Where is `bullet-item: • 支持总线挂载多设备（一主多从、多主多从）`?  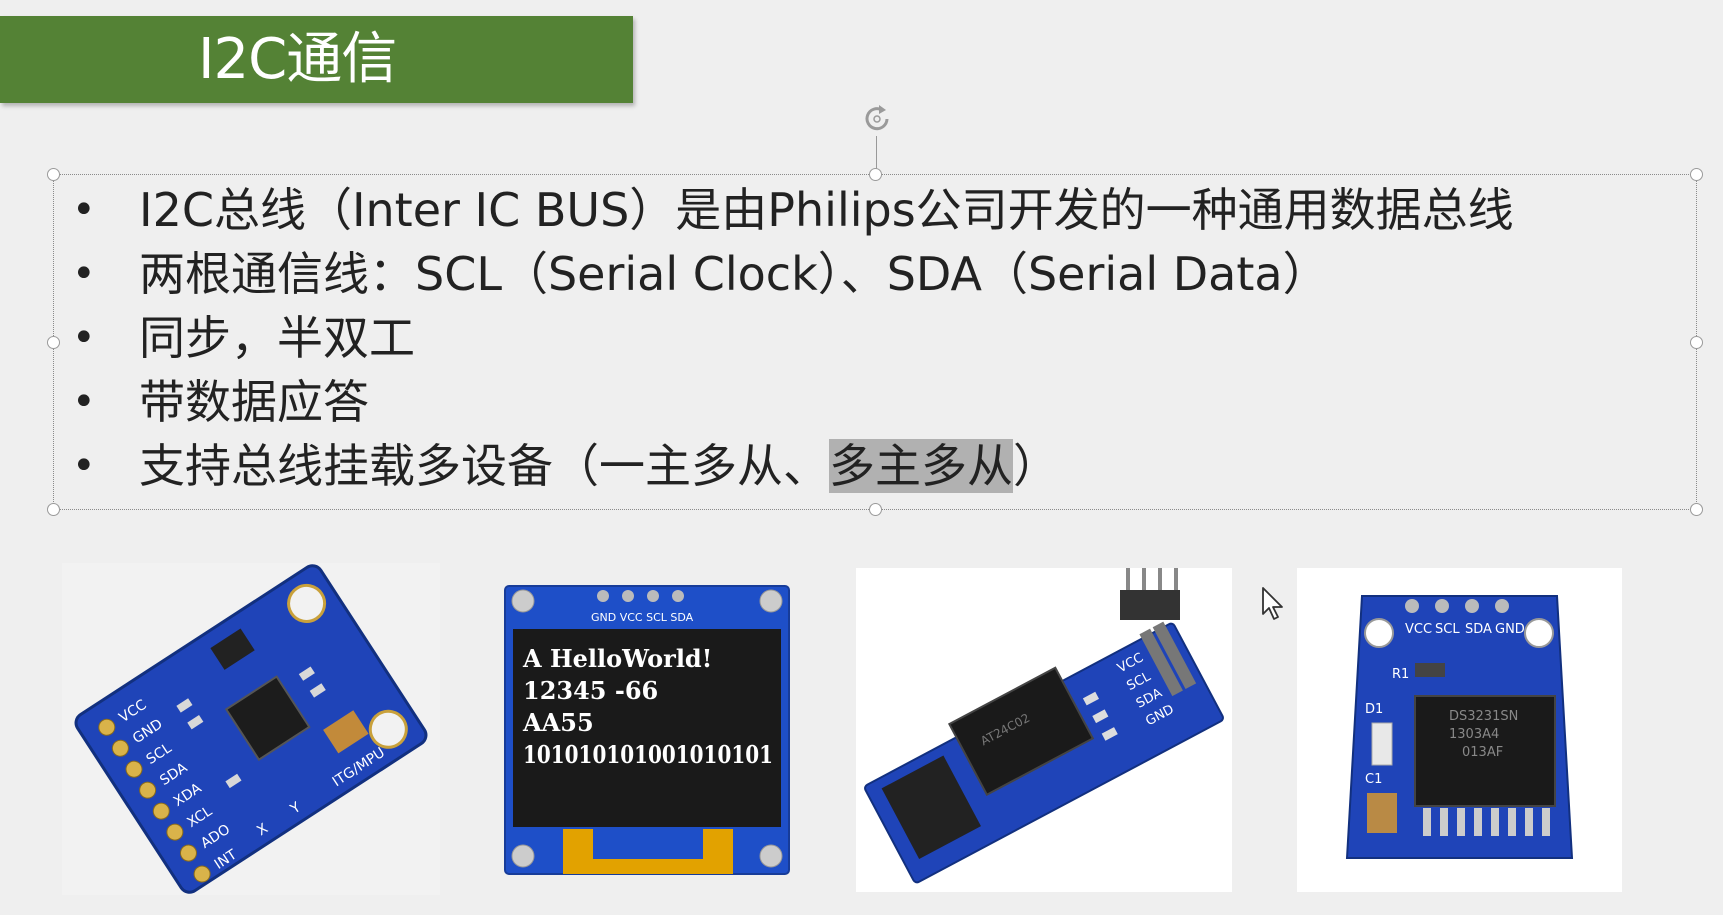
bullet-item: • 支持总线挂载多设备（一主多从、多主多从） is located at coordinates (784, 466).